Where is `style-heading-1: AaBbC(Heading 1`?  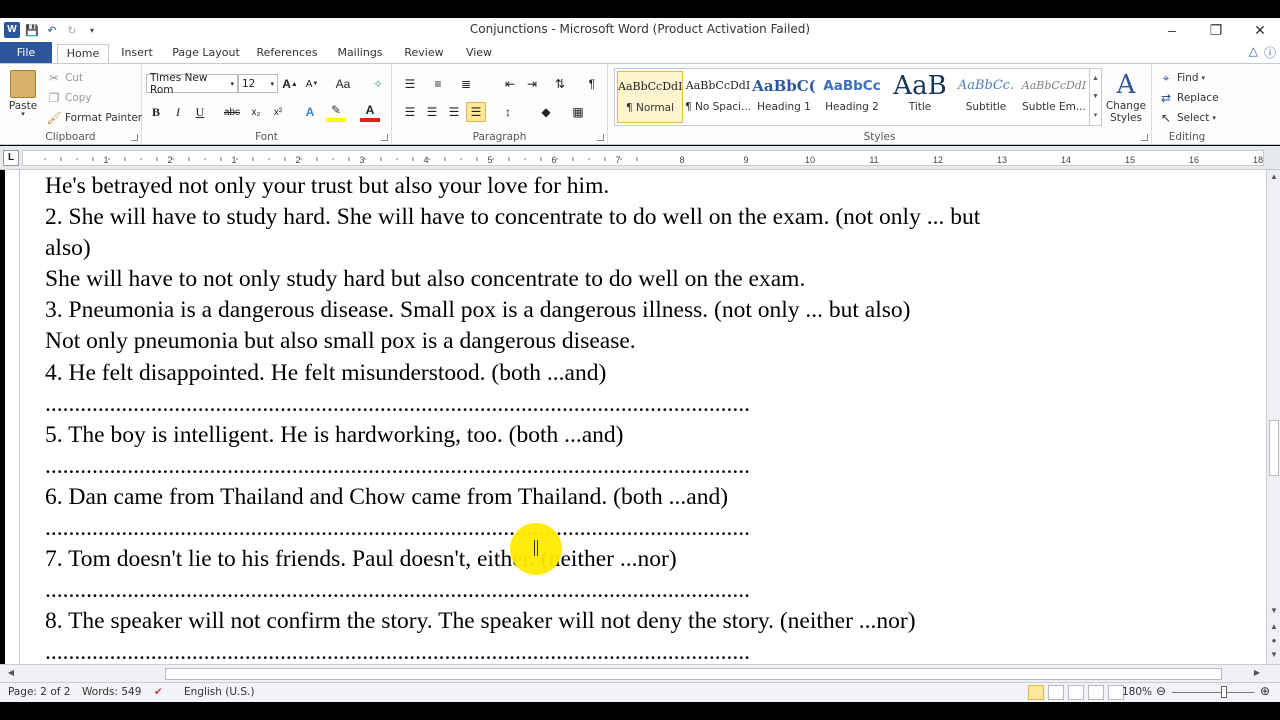 style-heading-1: AaBbC(Heading 1 is located at coordinates (784, 97).